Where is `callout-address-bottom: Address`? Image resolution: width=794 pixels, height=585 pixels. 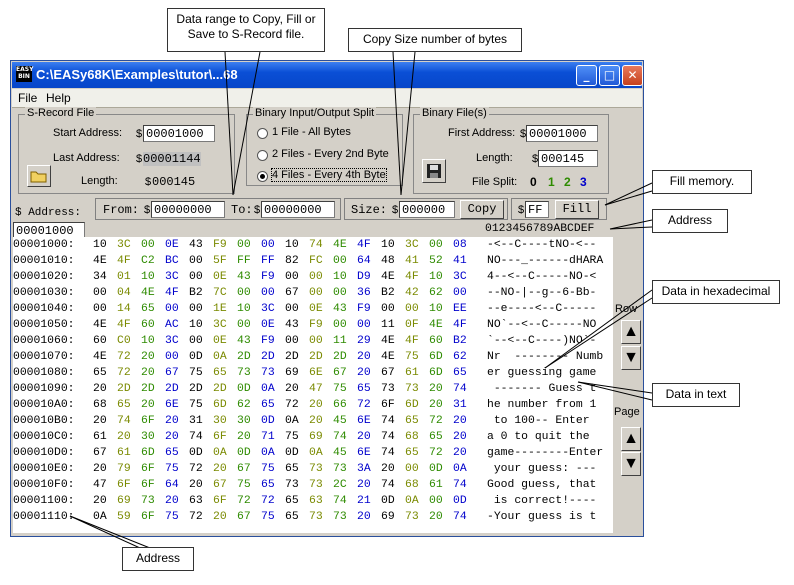 callout-address-bottom: Address is located at coordinates (158, 559).